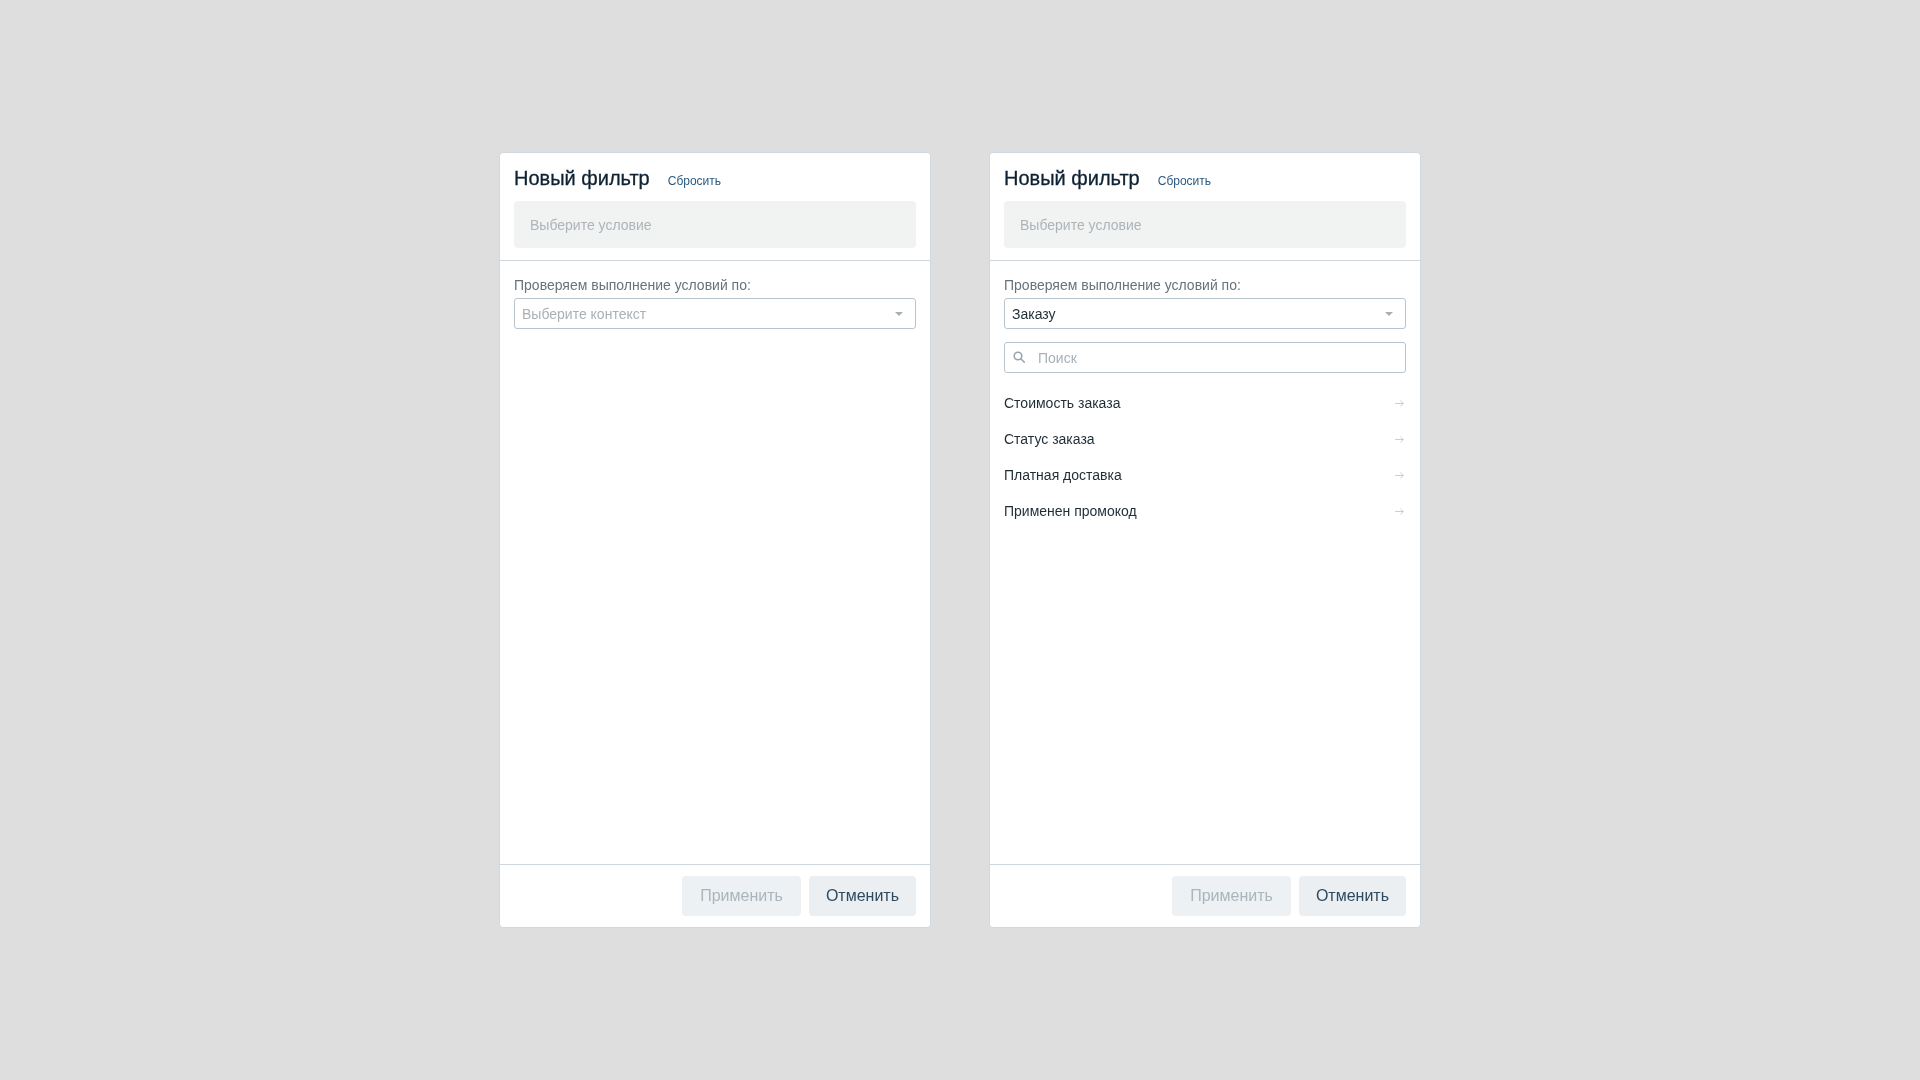 This screenshot has width=1920, height=1080. I want to click on condition-option: Стоимость заказа, so click(1205, 403).